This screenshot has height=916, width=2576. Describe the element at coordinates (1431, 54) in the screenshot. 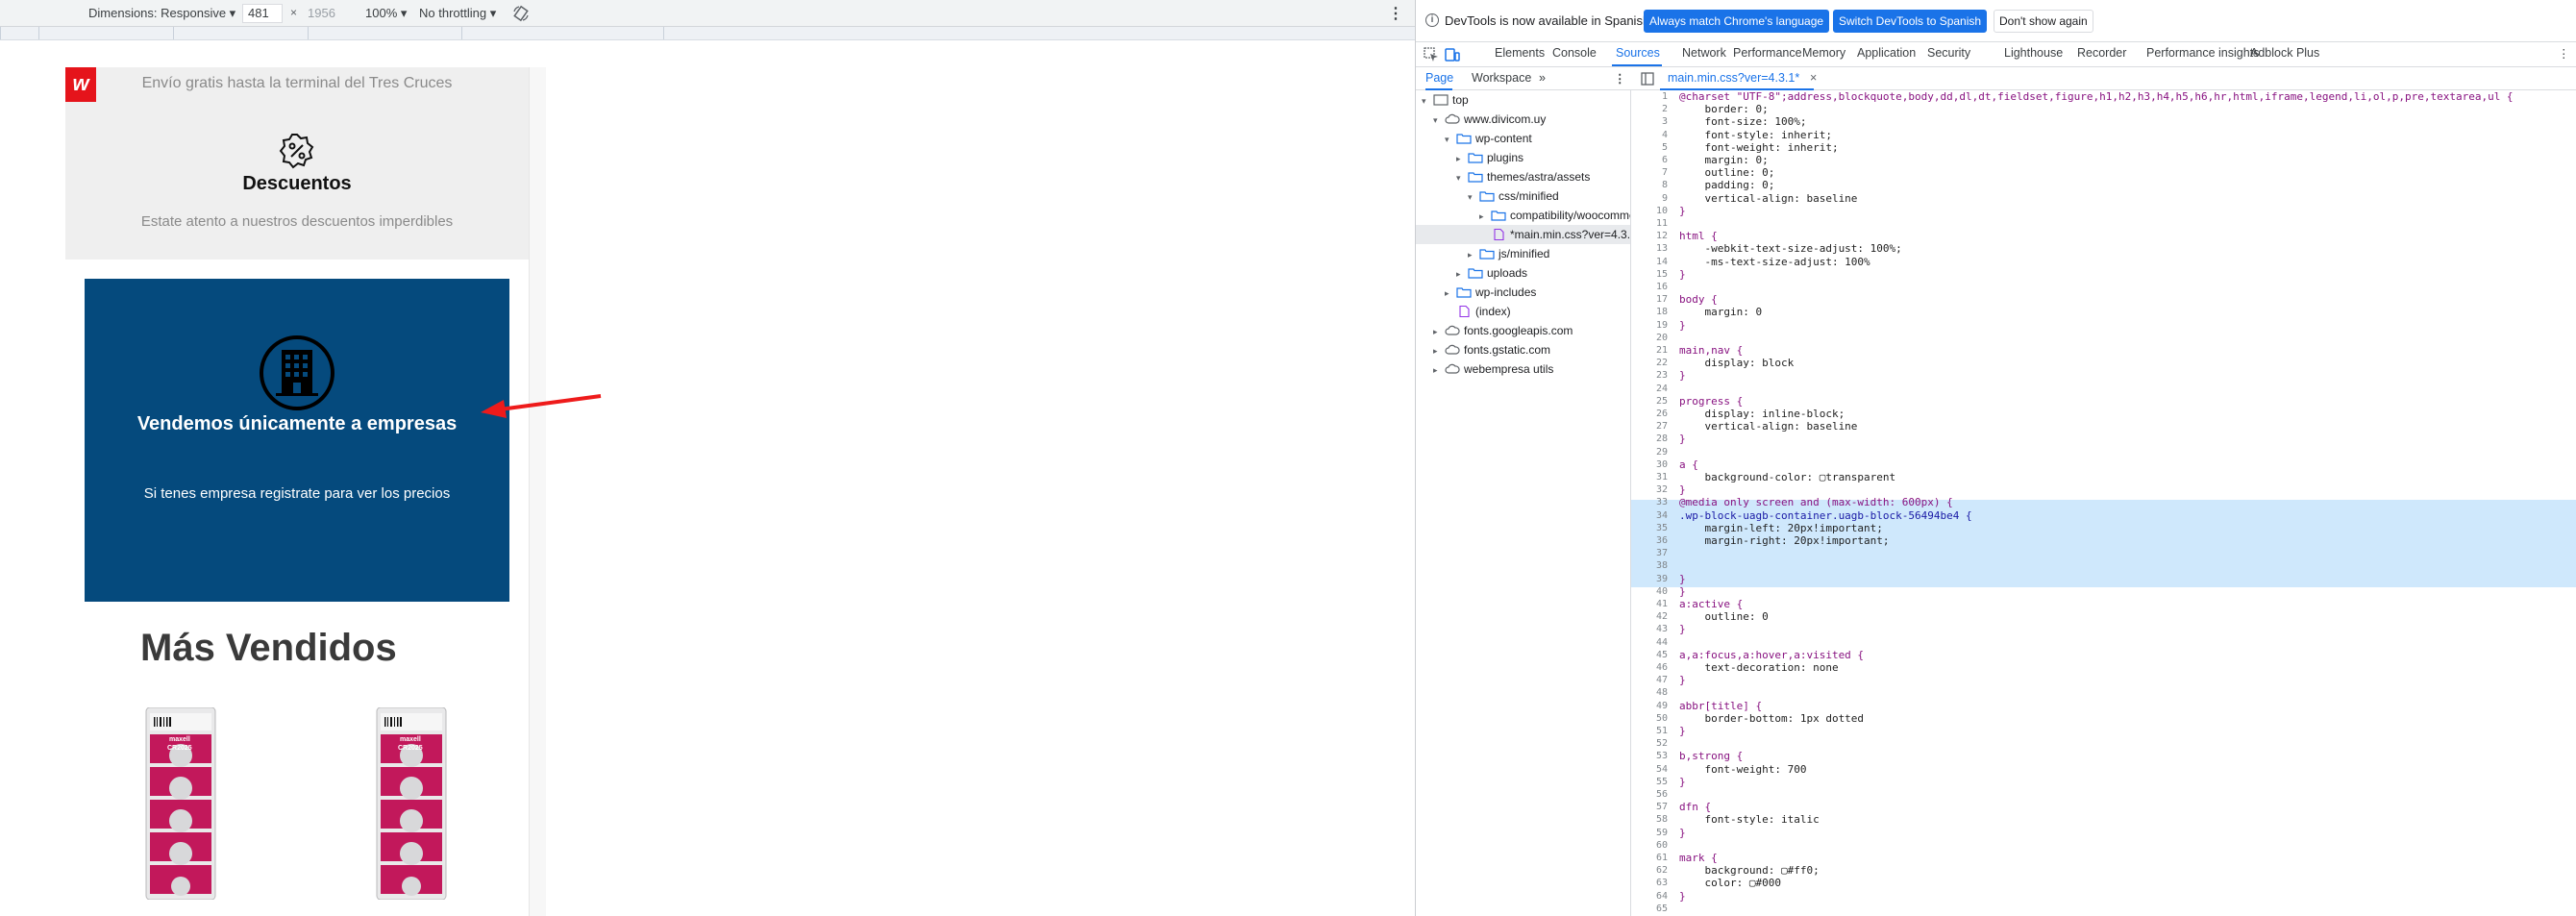

I see `inspect-icon` at that location.